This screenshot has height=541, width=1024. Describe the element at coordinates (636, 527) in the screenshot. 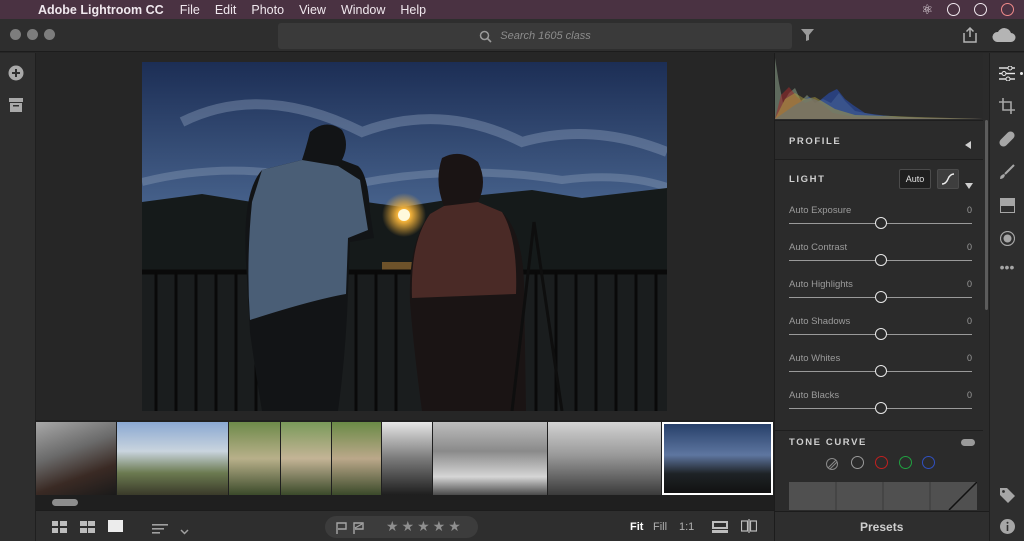

I see `zoom-fit-button: Fit` at that location.